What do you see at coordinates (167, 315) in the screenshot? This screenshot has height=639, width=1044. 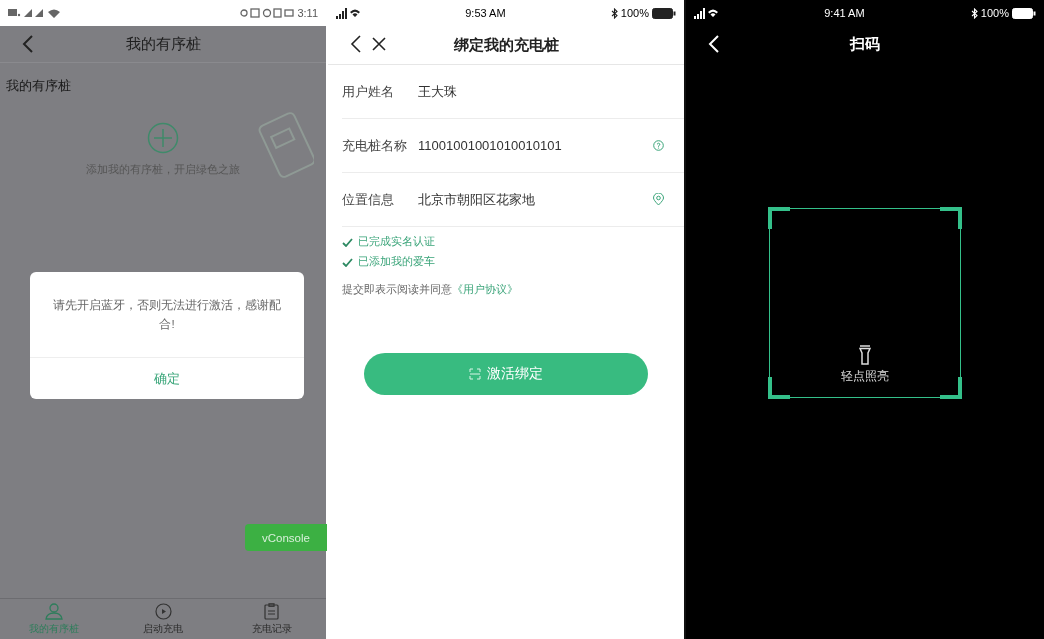 I see `dialog-message: 请先开启蓝牙，否则无法进行激活，感谢配合!` at bounding box center [167, 315].